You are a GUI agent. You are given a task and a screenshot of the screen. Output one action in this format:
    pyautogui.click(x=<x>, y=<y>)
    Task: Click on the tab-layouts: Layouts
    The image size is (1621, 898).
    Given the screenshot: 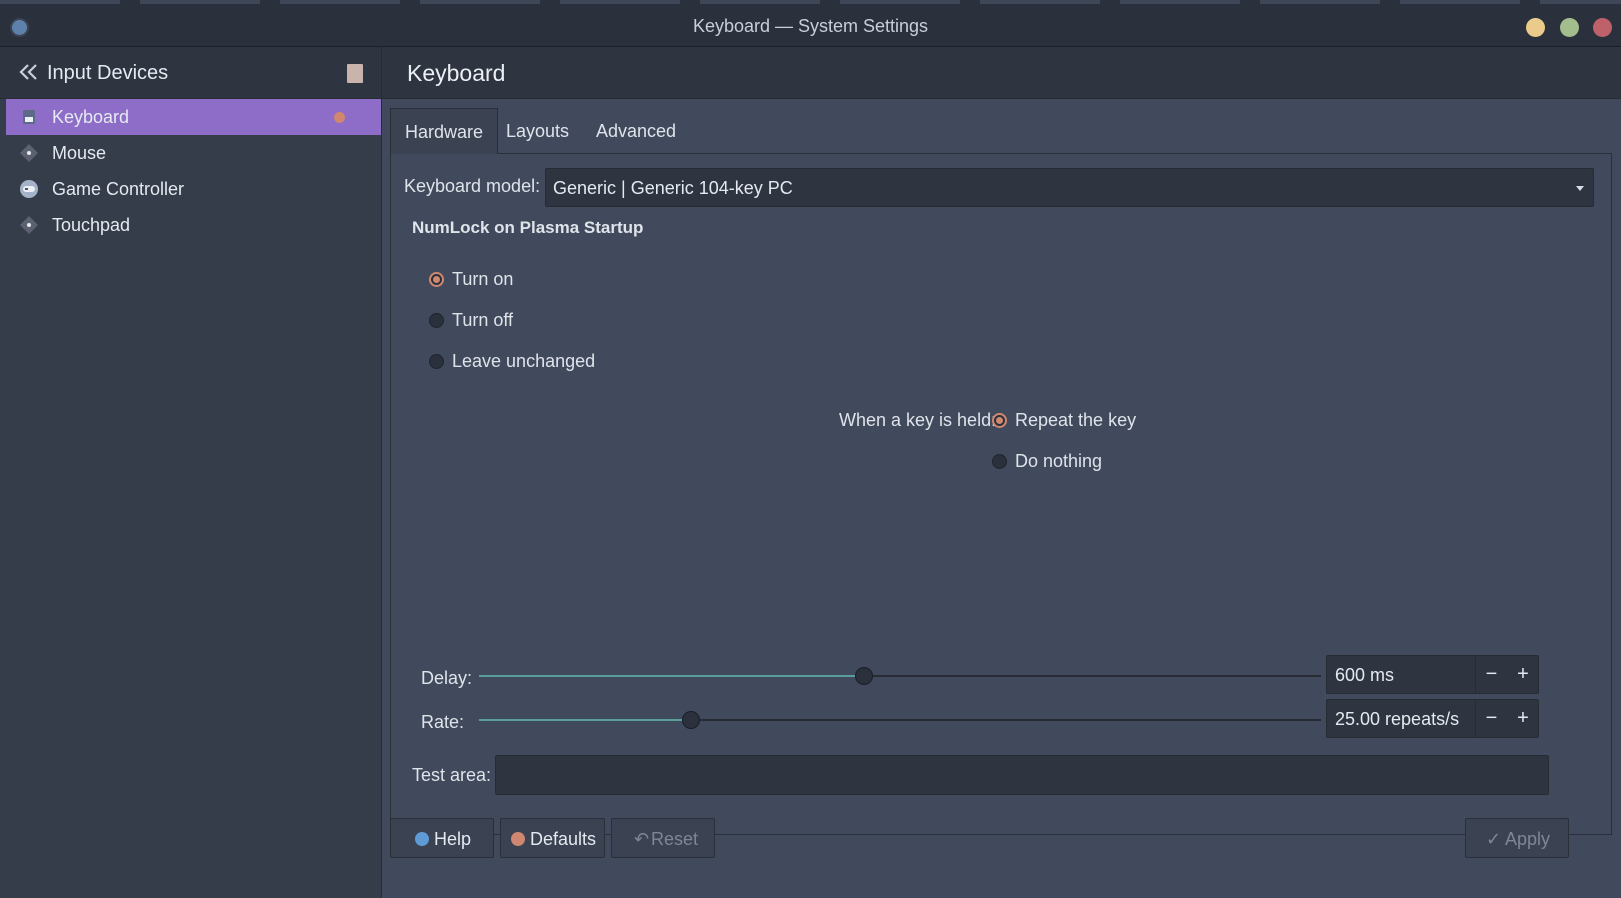 What is the action you would take?
    pyautogui.click(x=537, y=131)
    